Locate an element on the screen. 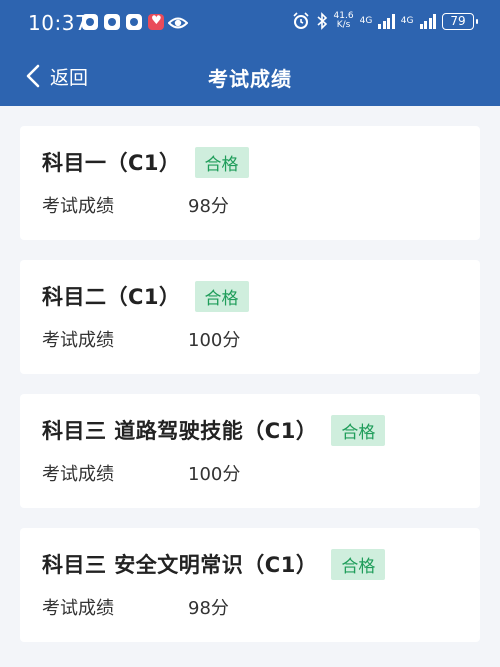 Image resolution: width=500 pixels, height=667 pixels. network-type-2: 4G is located at coordinates (407, 20).